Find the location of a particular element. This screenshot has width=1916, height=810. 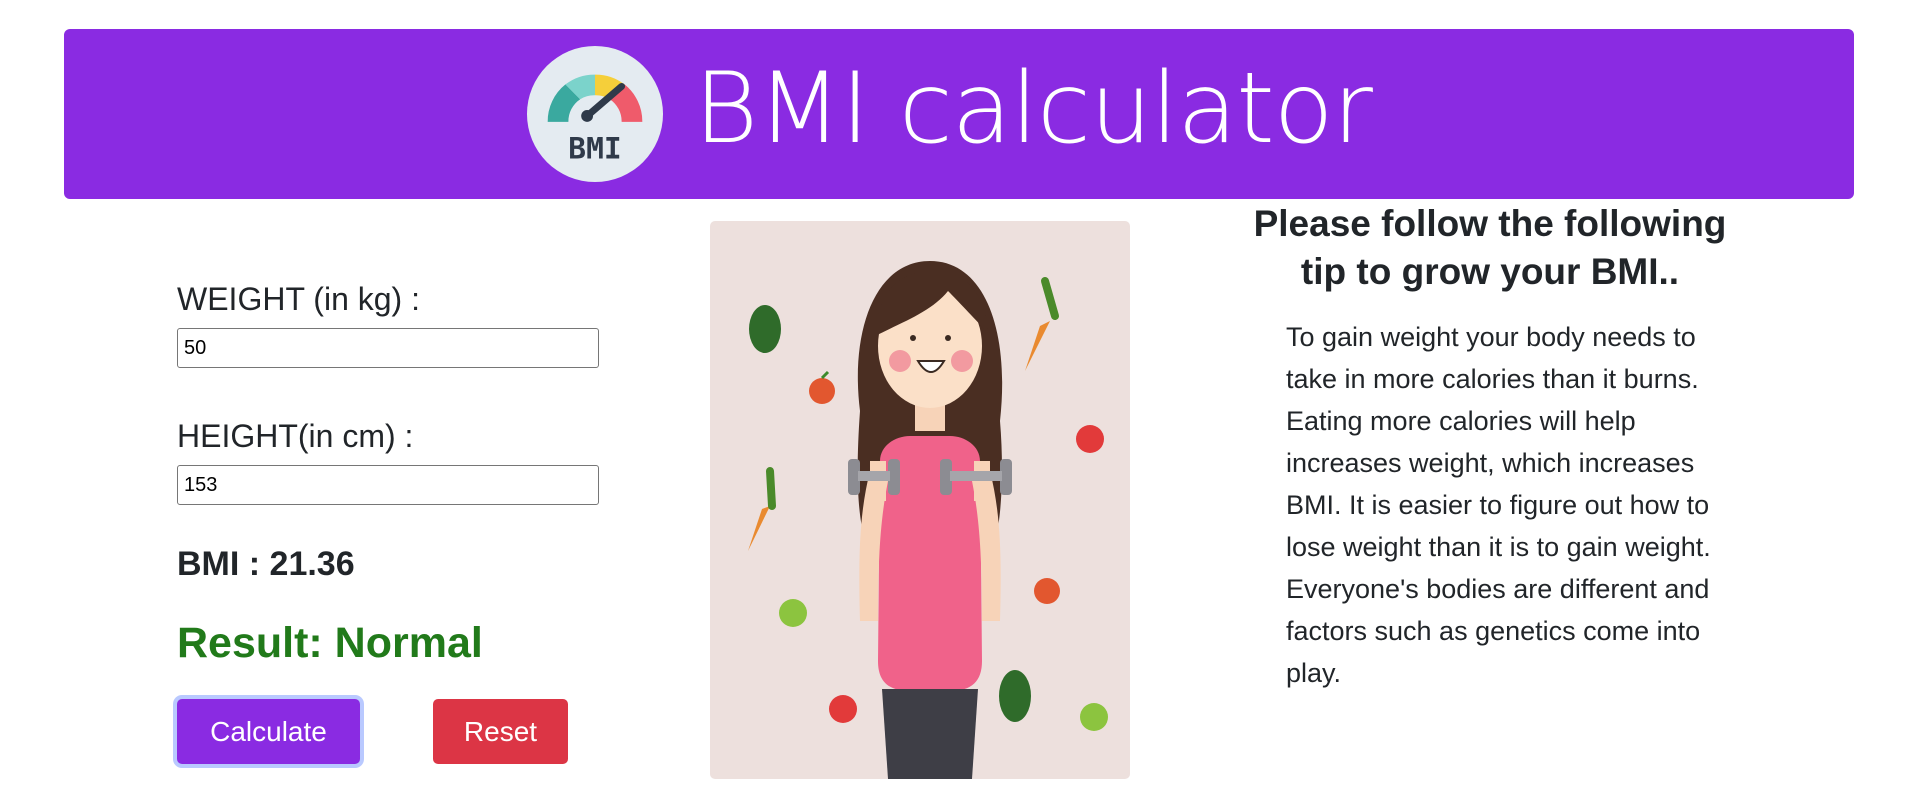

height-label: HEIGHT(in cm) : is located at coordinates (295, 436).